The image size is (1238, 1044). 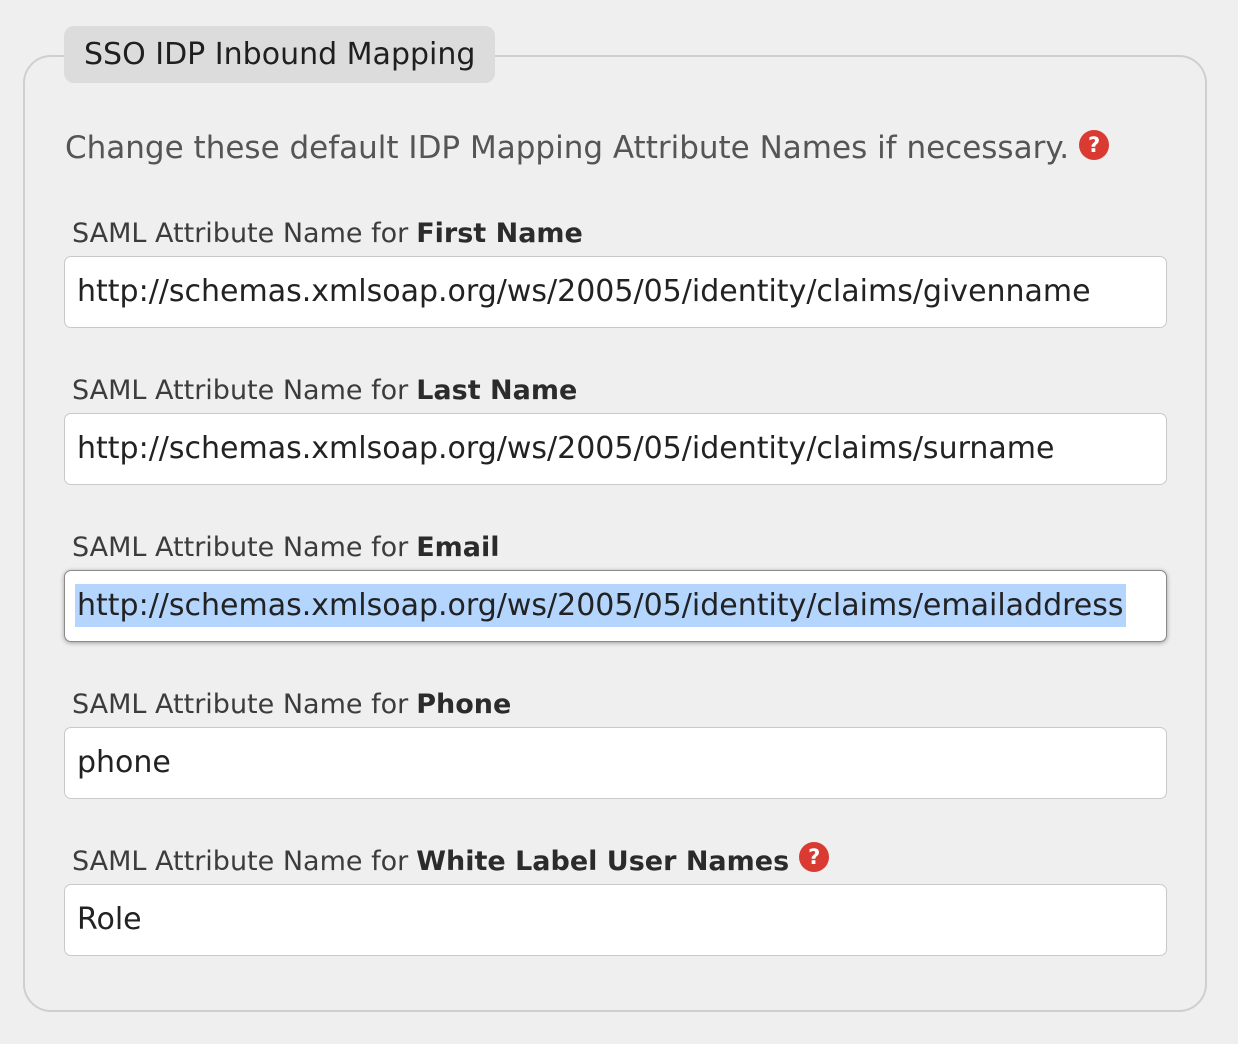 I want to click on phone-input: phone, so click(x=615, y=763).